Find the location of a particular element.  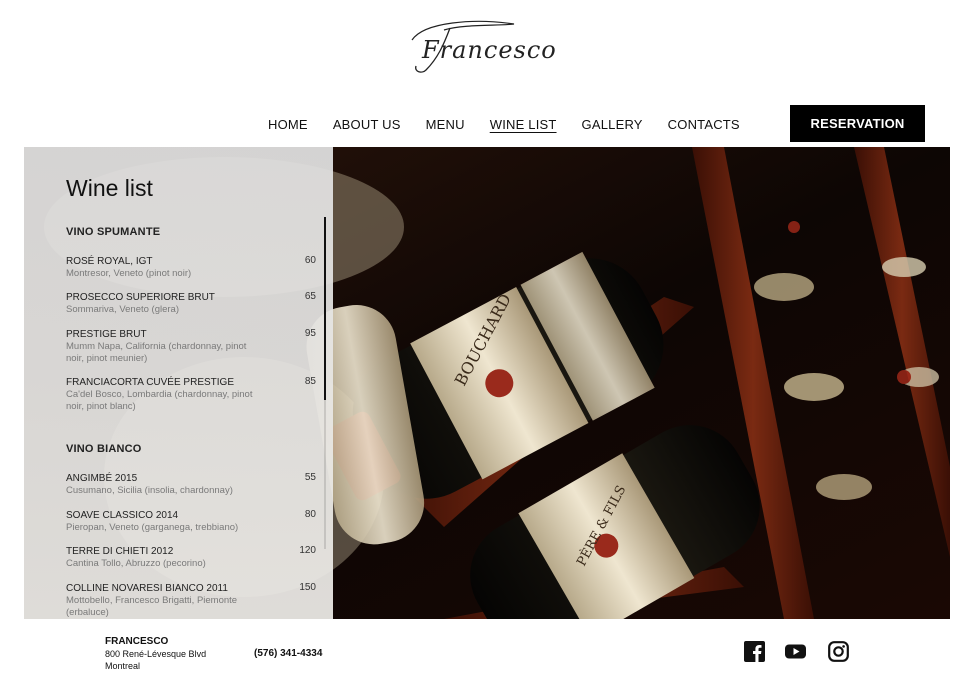

wine-price: 85 is located at coordinates (310, 381).